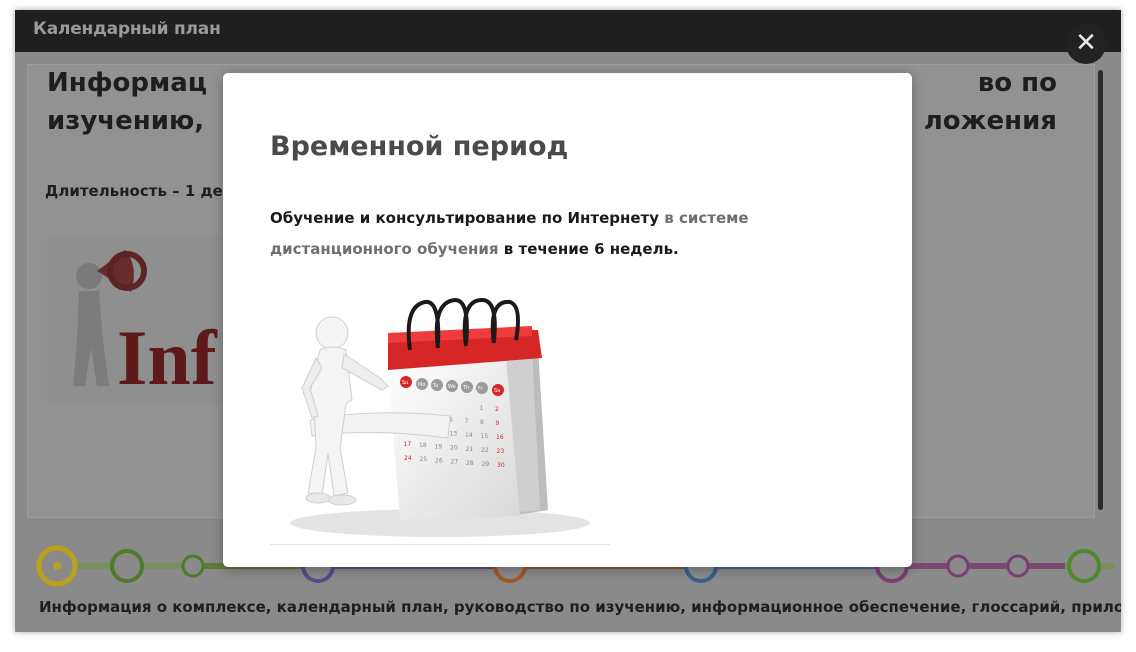 The height and width of the screenshot is (652, 1136). What do you see at coordinates (501, 451) in the screenshot?
I see `calendar-day-number: 23` at bounding box center [501, 451].